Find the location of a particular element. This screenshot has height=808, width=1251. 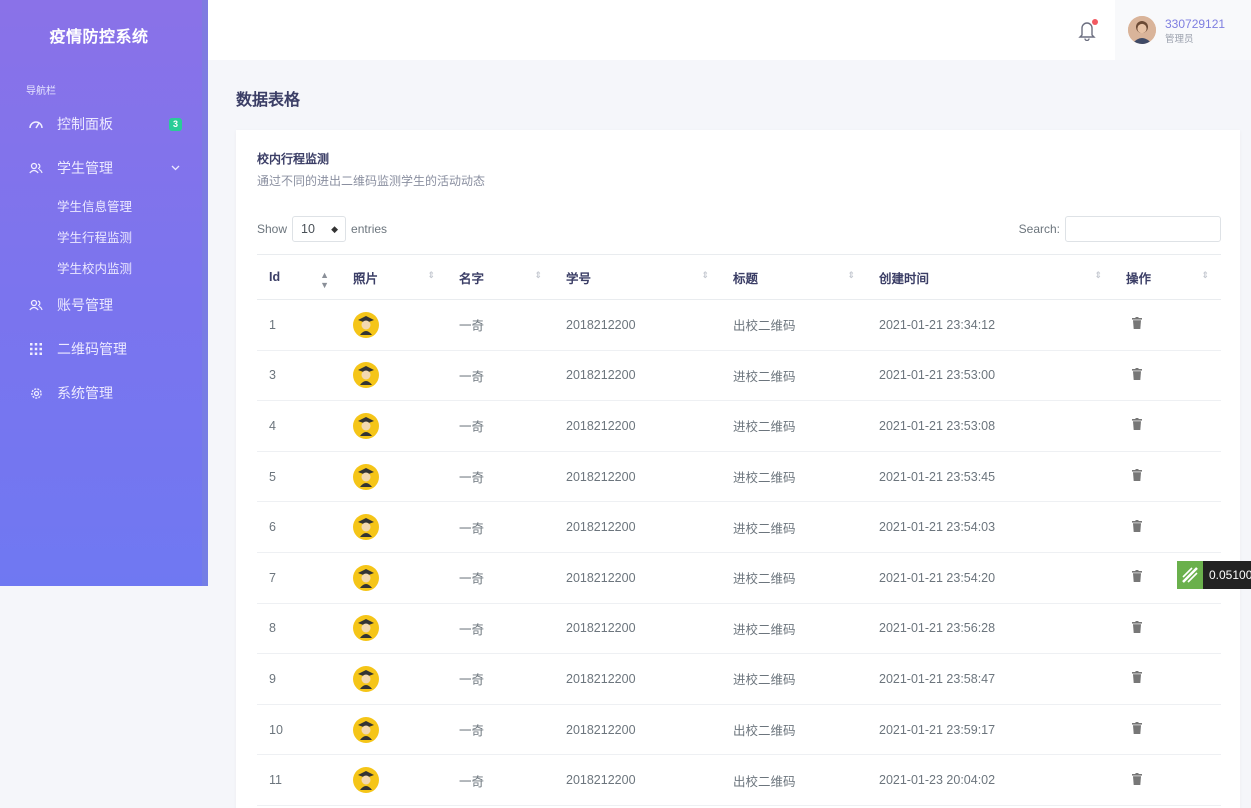

table-row: 5 一奇 2018212200 进校二维码 2021-01-21 23:53:45 is located at coordinates (739, 477).